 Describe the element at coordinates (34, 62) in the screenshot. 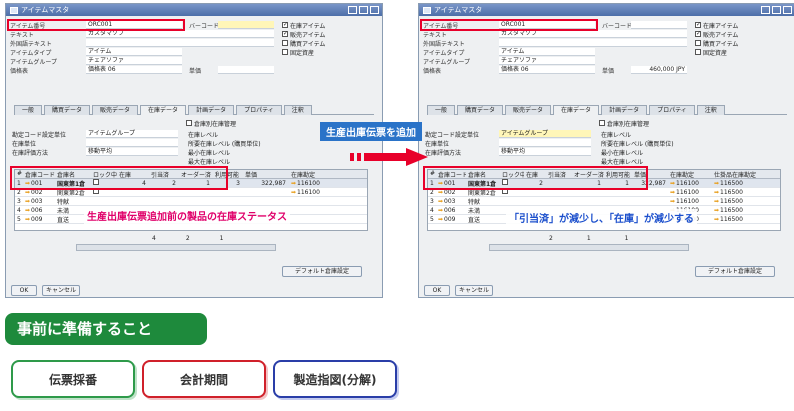

I see `item-group-label: アイテムグループ` at that location.